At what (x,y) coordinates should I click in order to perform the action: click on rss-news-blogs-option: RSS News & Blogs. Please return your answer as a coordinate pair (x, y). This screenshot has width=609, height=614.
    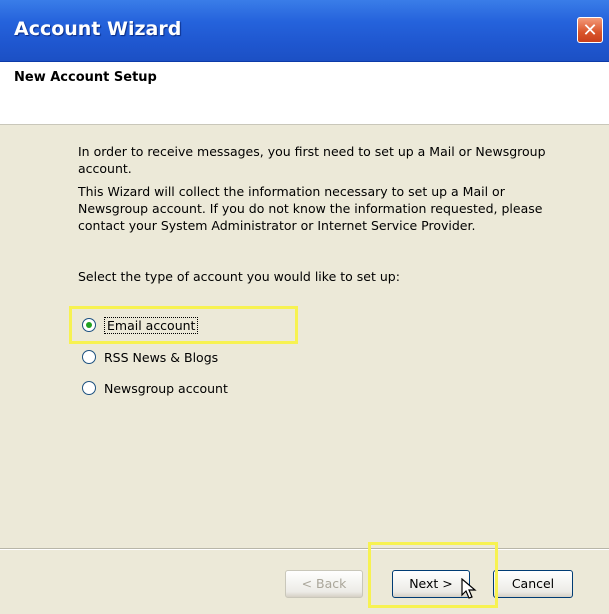
    Looking at the image, I should click on (150, 357).